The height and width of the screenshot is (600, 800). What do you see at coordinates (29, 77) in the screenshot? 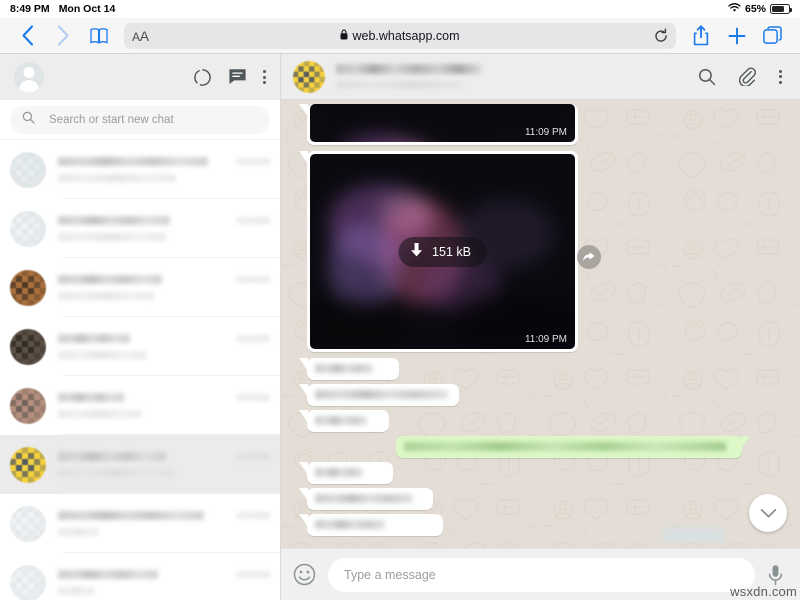
I see `profile-avatar` at bounding box center [29, 77].